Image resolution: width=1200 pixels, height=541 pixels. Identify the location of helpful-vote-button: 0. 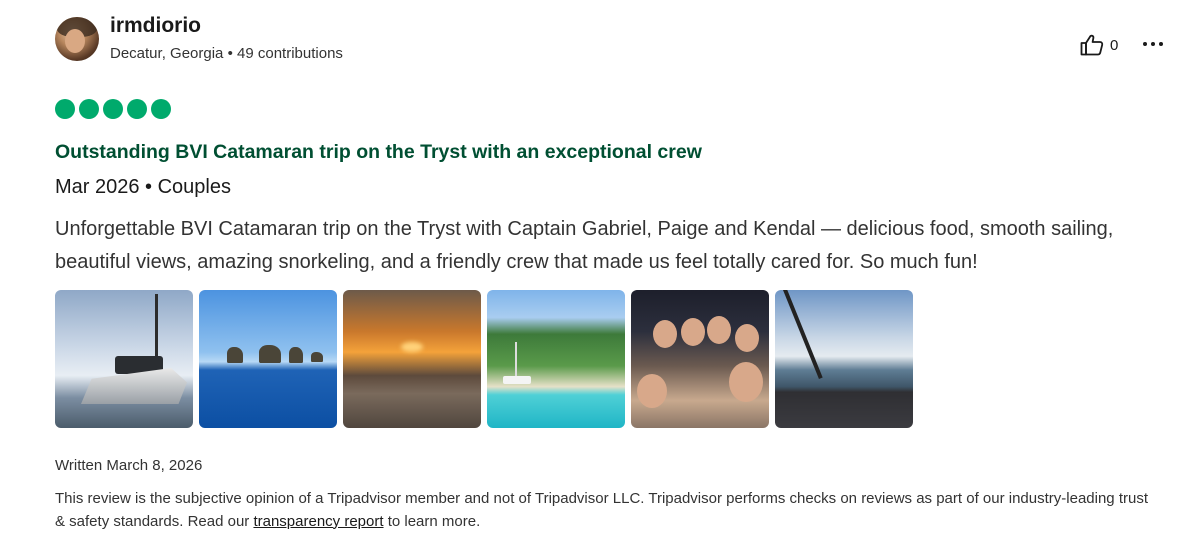
(1099, 45).